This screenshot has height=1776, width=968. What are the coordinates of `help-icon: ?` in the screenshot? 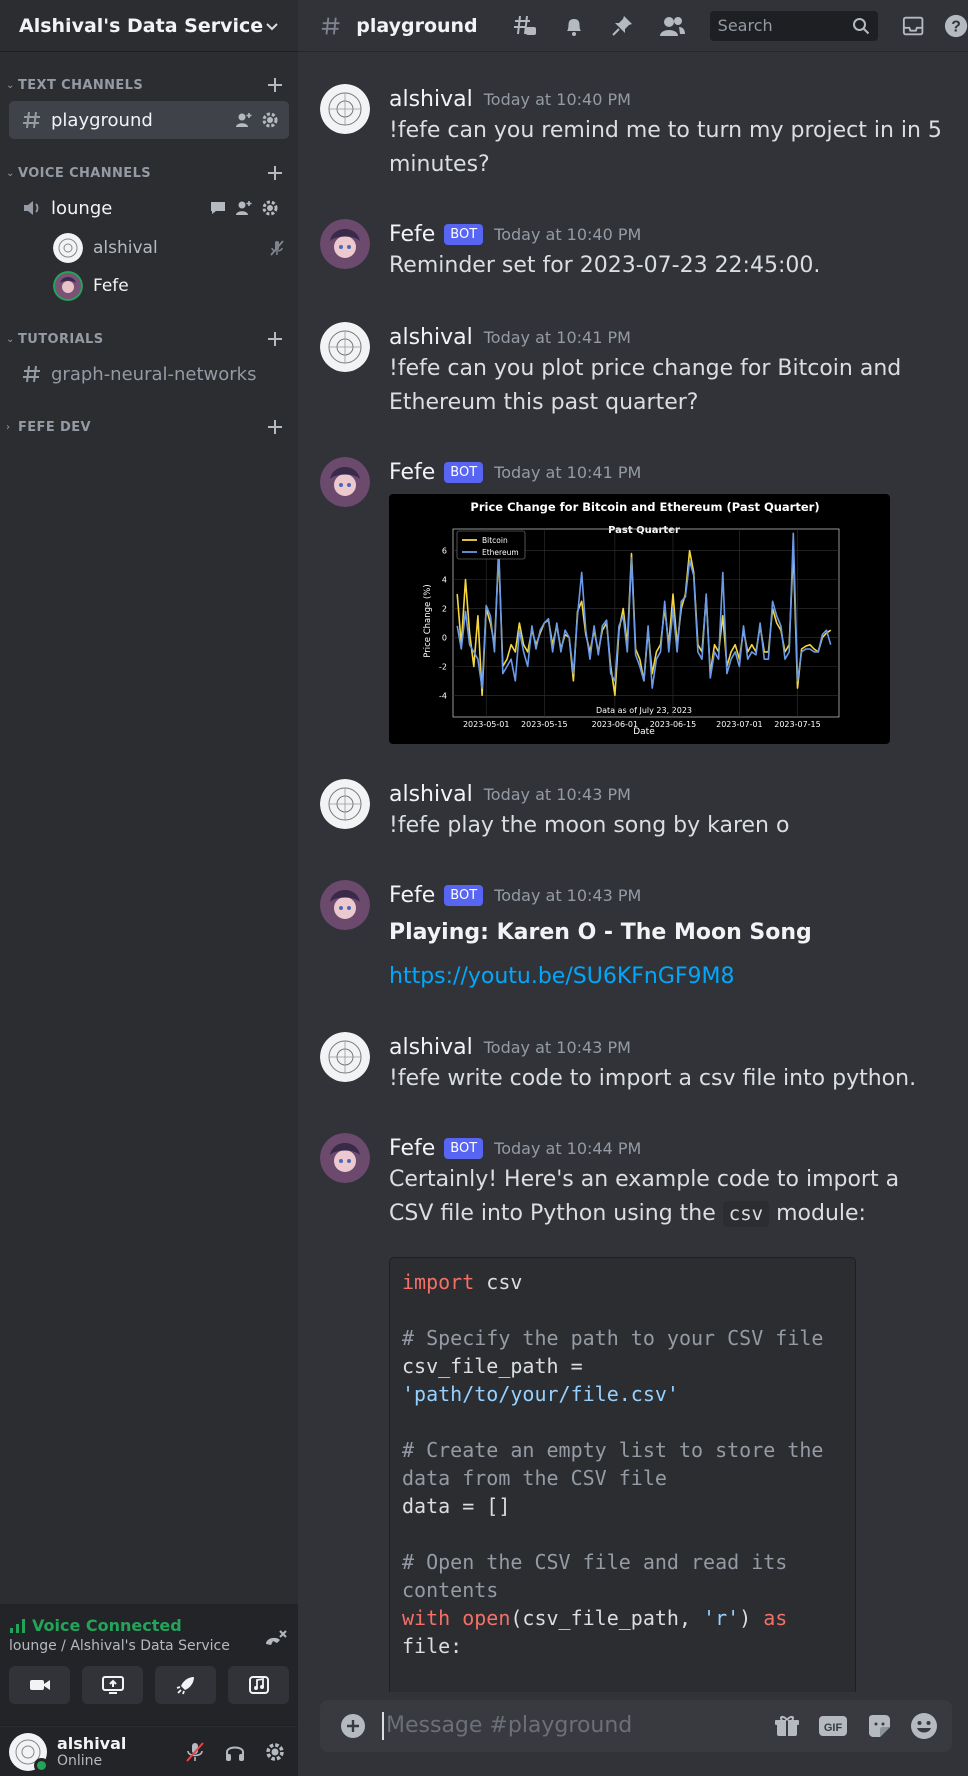 It's located at (956, 26).